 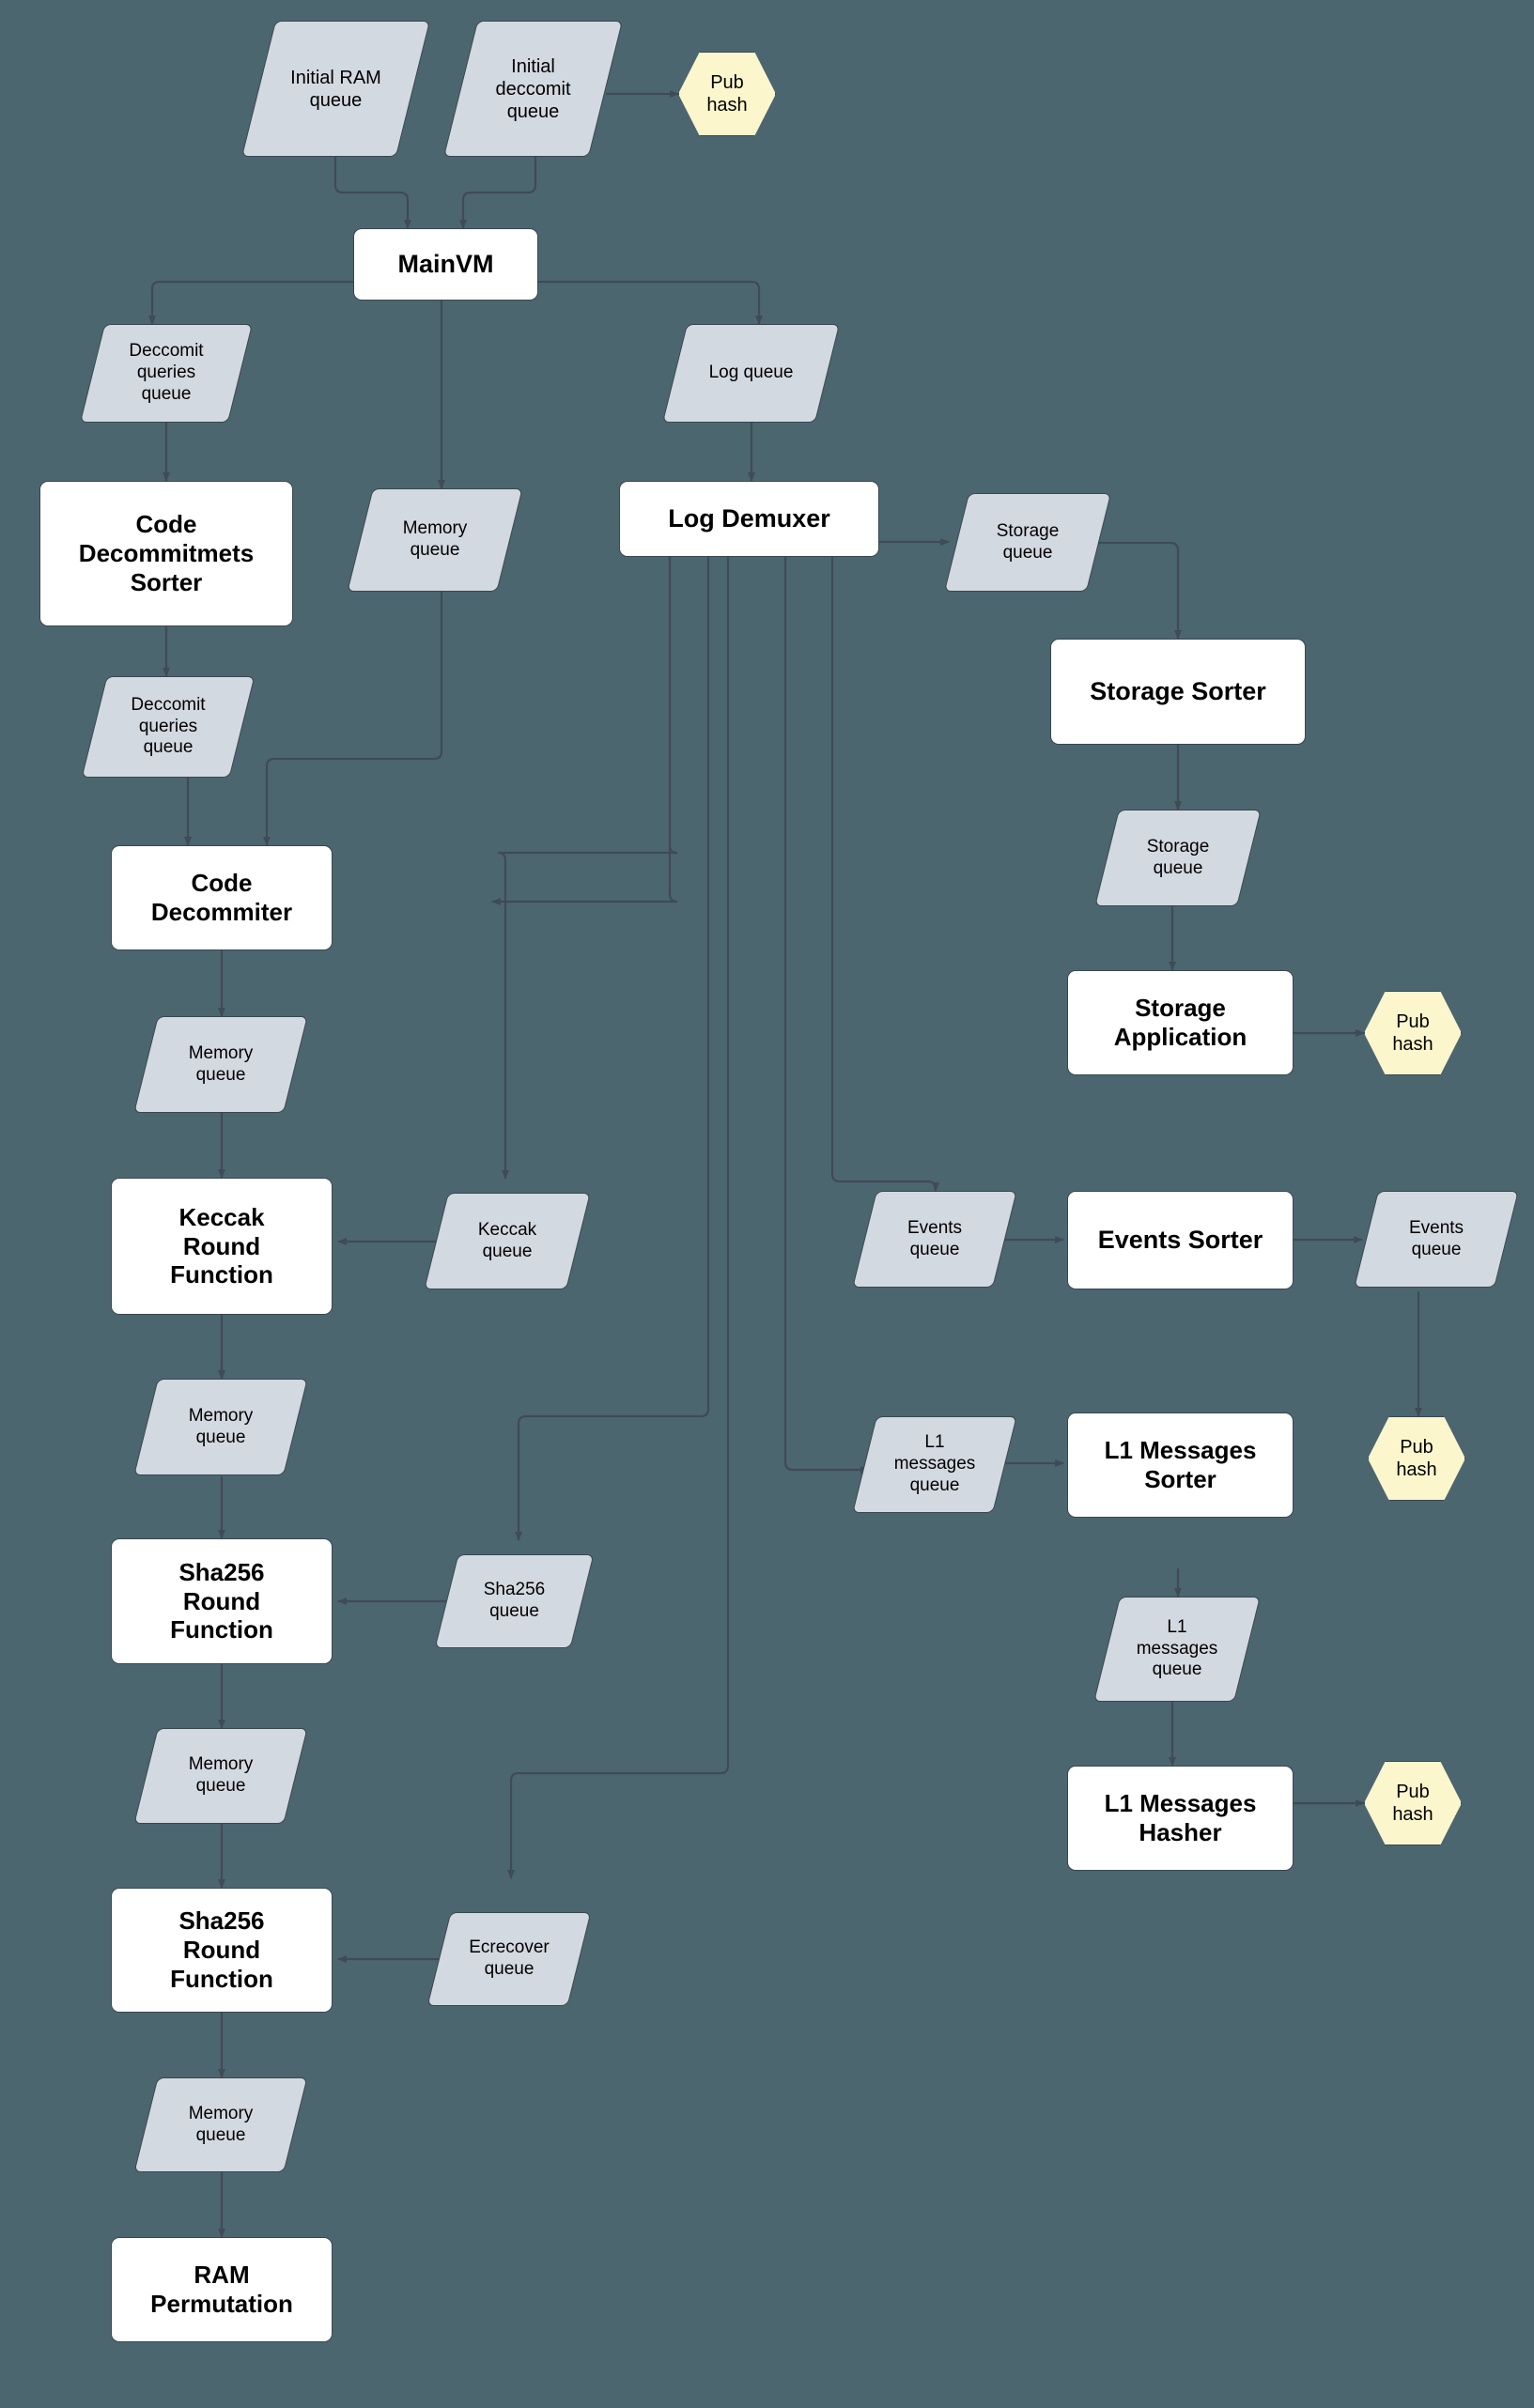 I want to click on node-label: Log queue, so click(x=751, y=373).